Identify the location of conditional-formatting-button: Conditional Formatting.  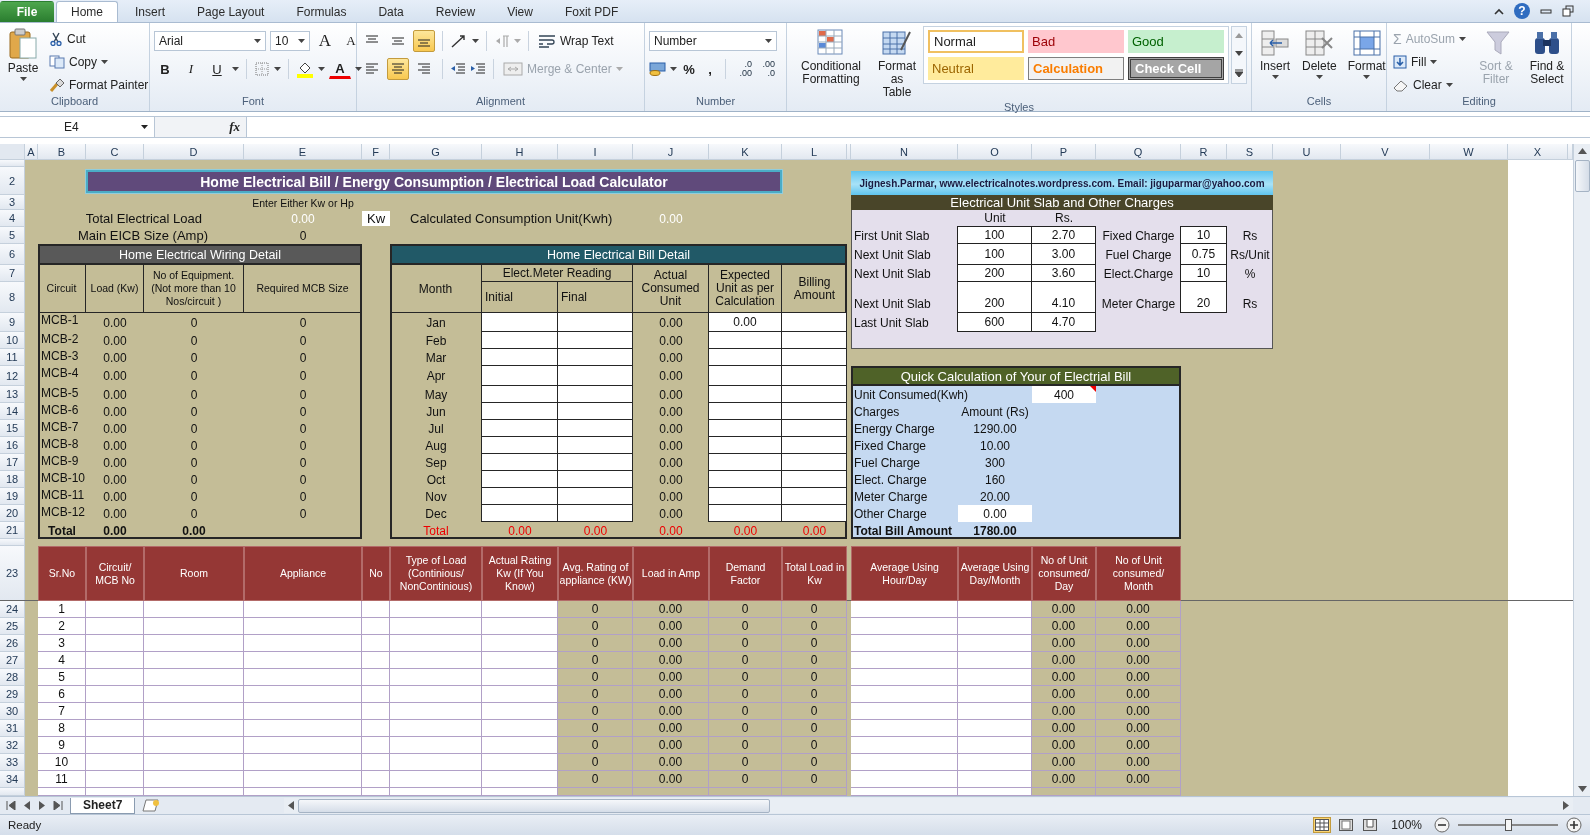
(831, 57).